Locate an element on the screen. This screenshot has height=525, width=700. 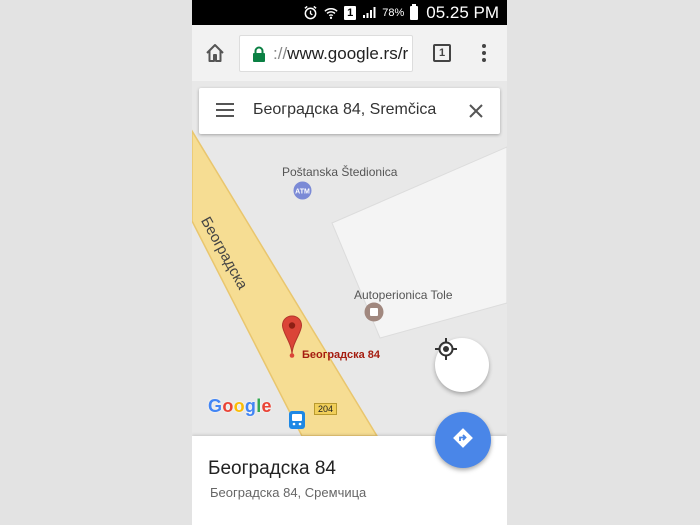
browser-toolbar: ://www.google.rs/r 1 is located at coordinates (349, 53).